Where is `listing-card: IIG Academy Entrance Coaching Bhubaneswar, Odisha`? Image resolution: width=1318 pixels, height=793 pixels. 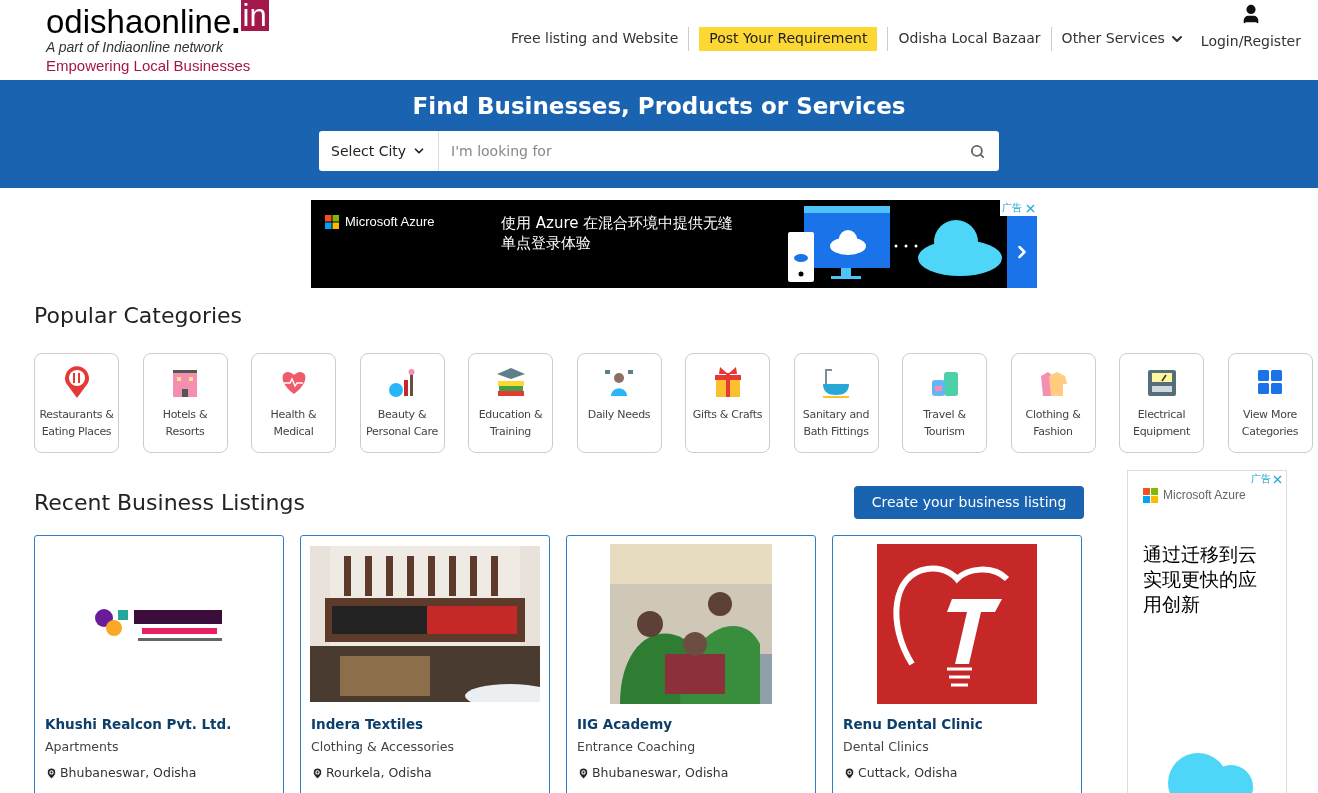 listing-card: IIG Academy Entrance Coaching Bhubaneswar, Odisha is located at coordinates (691, 664).